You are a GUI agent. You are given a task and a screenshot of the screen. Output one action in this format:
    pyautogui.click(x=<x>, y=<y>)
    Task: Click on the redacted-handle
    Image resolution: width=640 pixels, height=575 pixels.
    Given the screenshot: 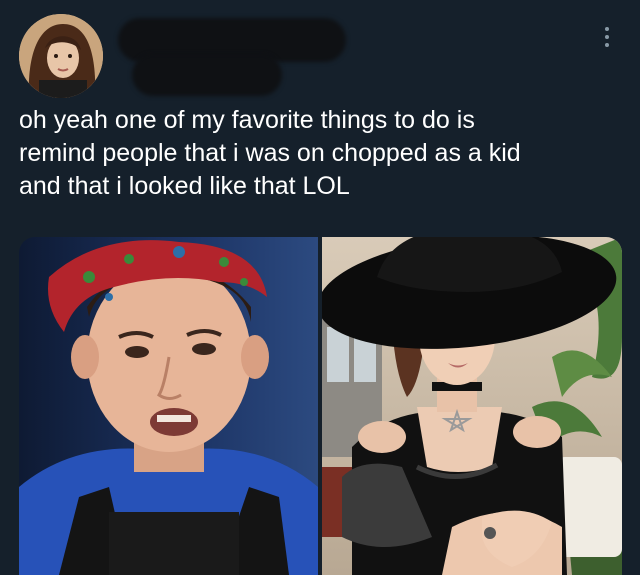 What is the action you would take?
    pyautogui.click(x=207, y=75)
    